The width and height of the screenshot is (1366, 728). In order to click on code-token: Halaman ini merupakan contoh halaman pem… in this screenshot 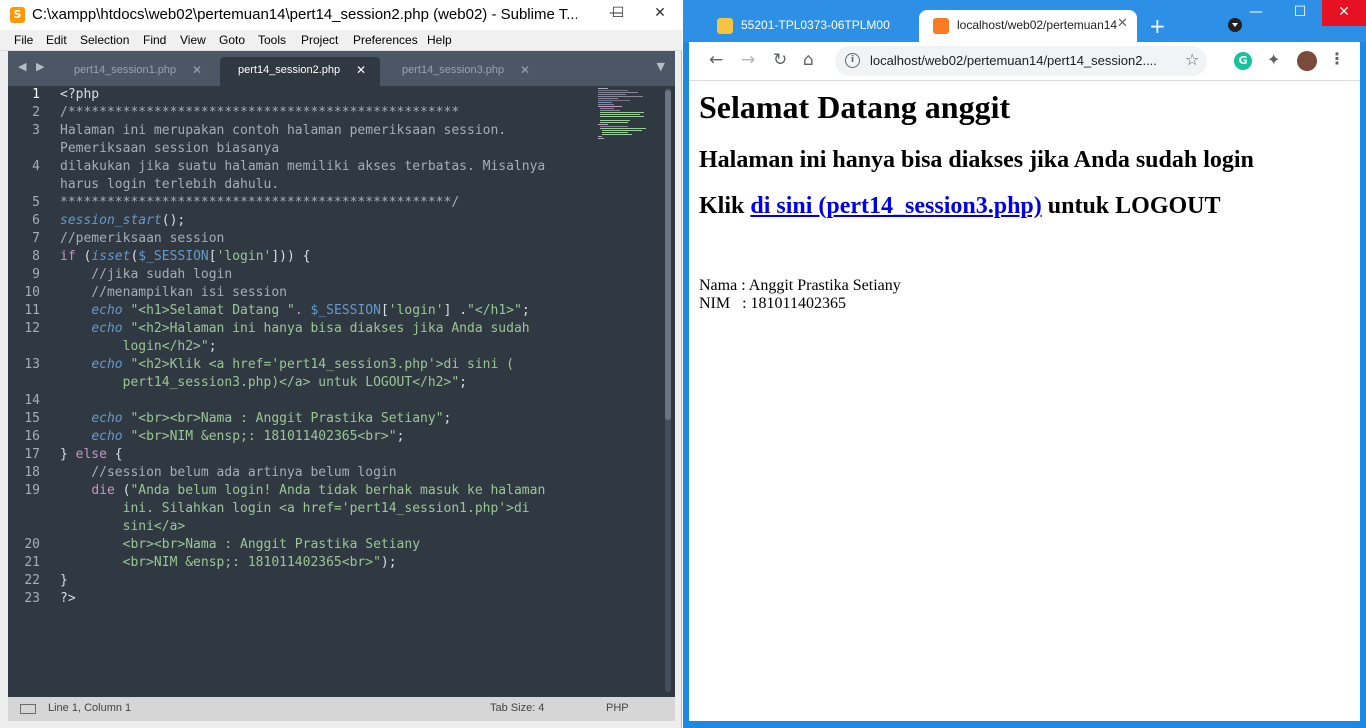, I will do `click(283, 130)`.